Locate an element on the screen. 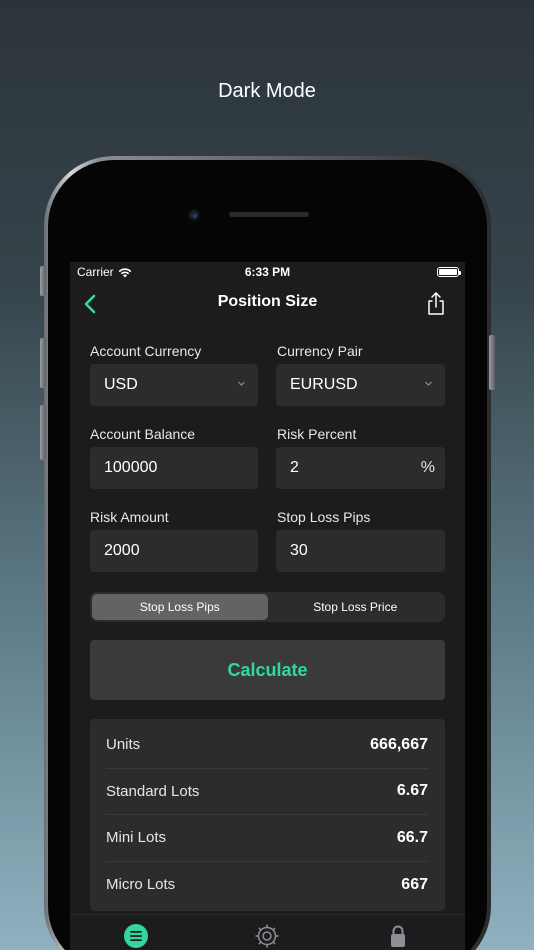  risk-percent-input: 2 % is located at coordinates (360, 468).